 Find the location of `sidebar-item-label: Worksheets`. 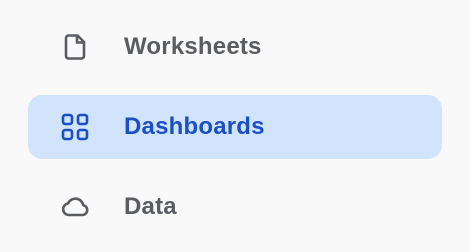

sidebar-item-label: Worksheets is located at coordinates (193, 46).